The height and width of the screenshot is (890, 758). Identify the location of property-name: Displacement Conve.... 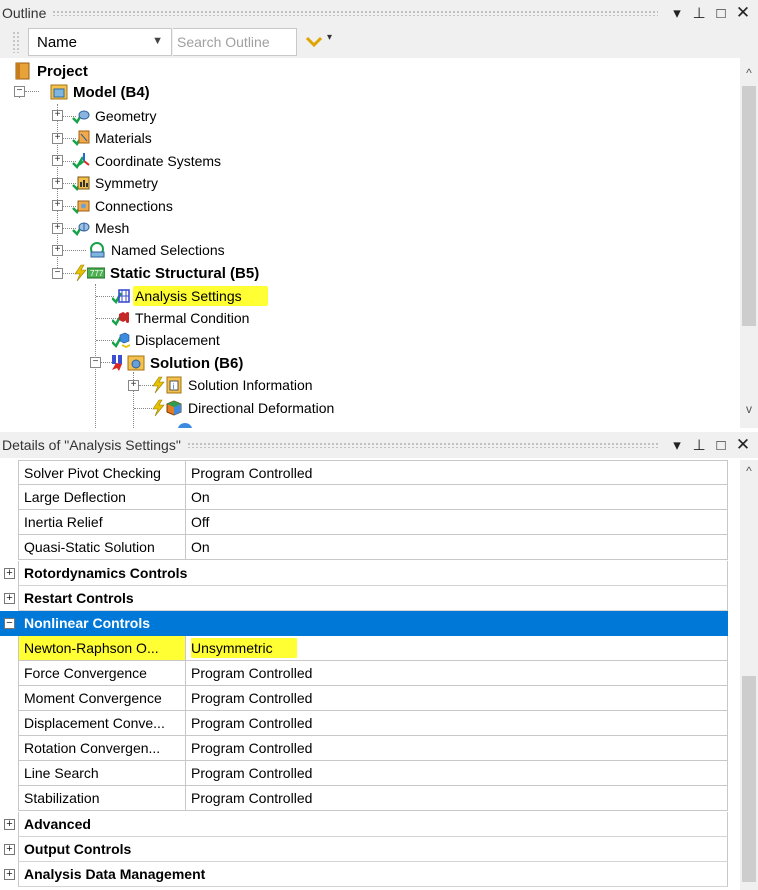
(102, 723).